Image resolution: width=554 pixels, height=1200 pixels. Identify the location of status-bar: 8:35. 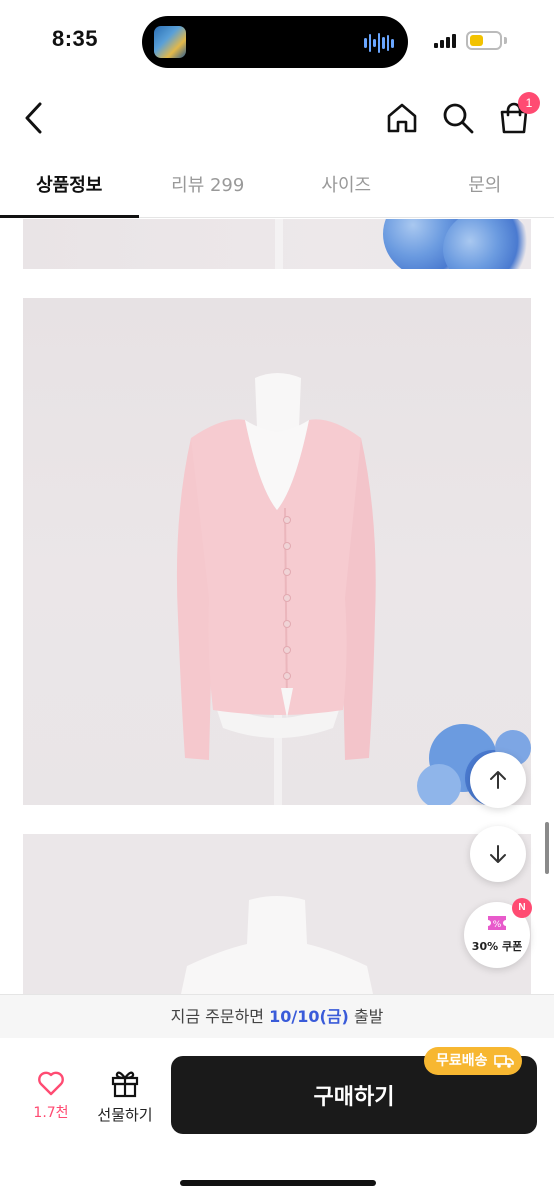
(277, 40).